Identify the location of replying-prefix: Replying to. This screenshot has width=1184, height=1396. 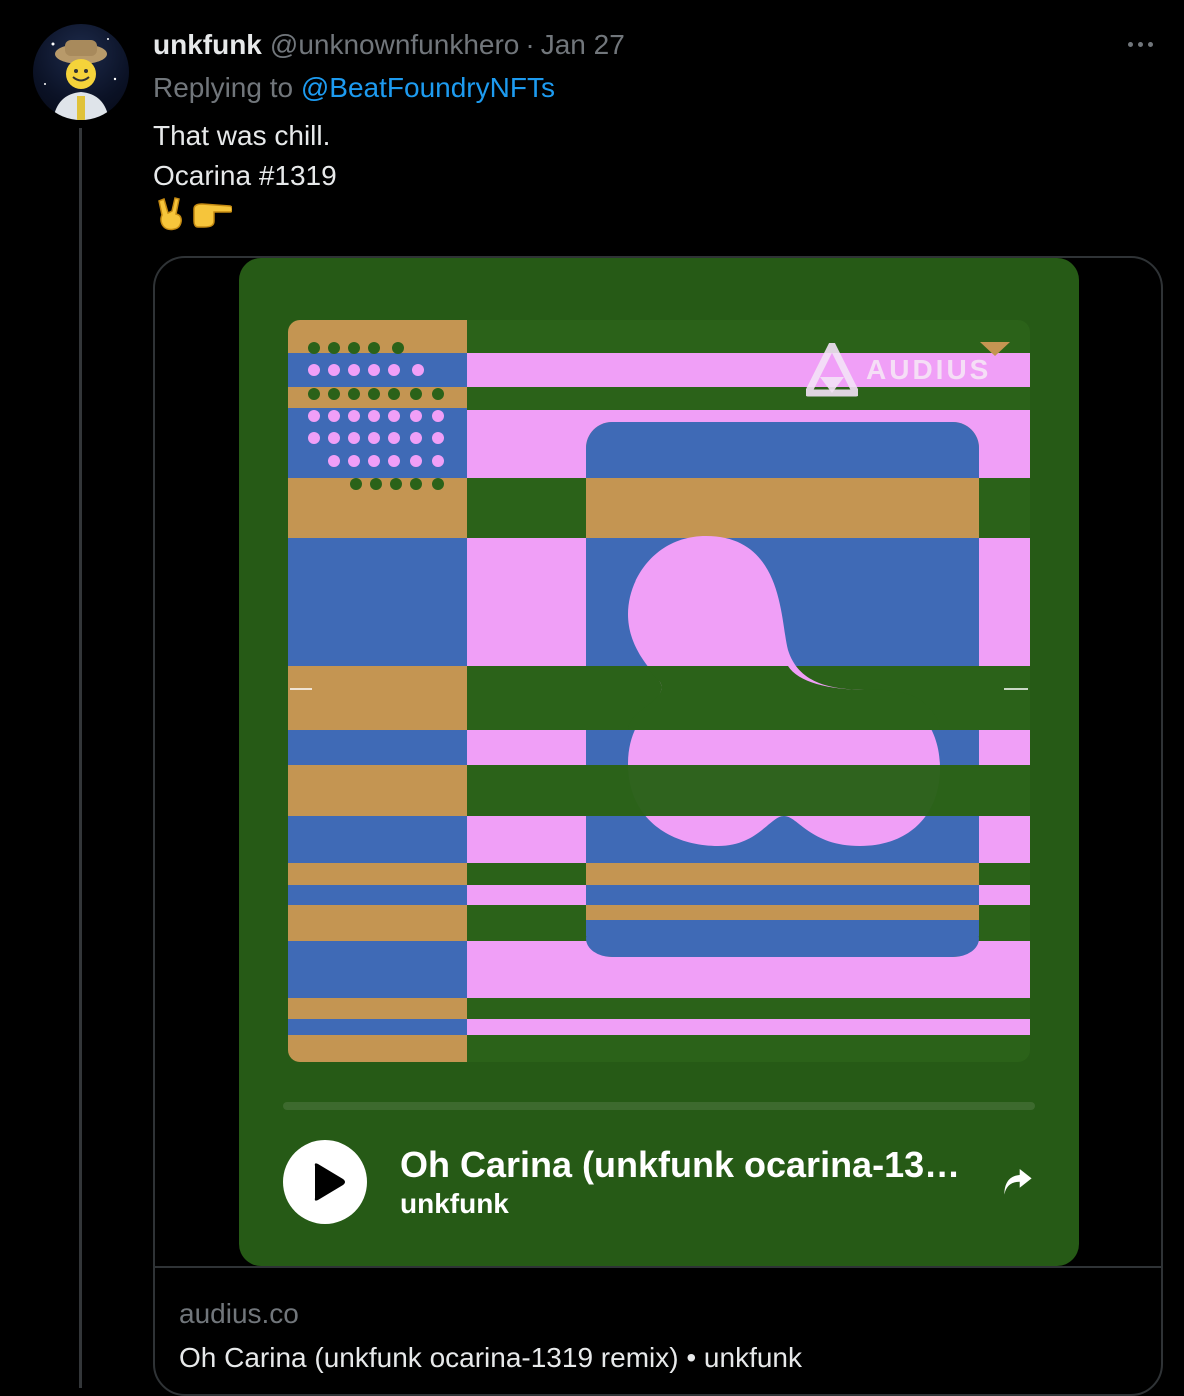
(227, 87).